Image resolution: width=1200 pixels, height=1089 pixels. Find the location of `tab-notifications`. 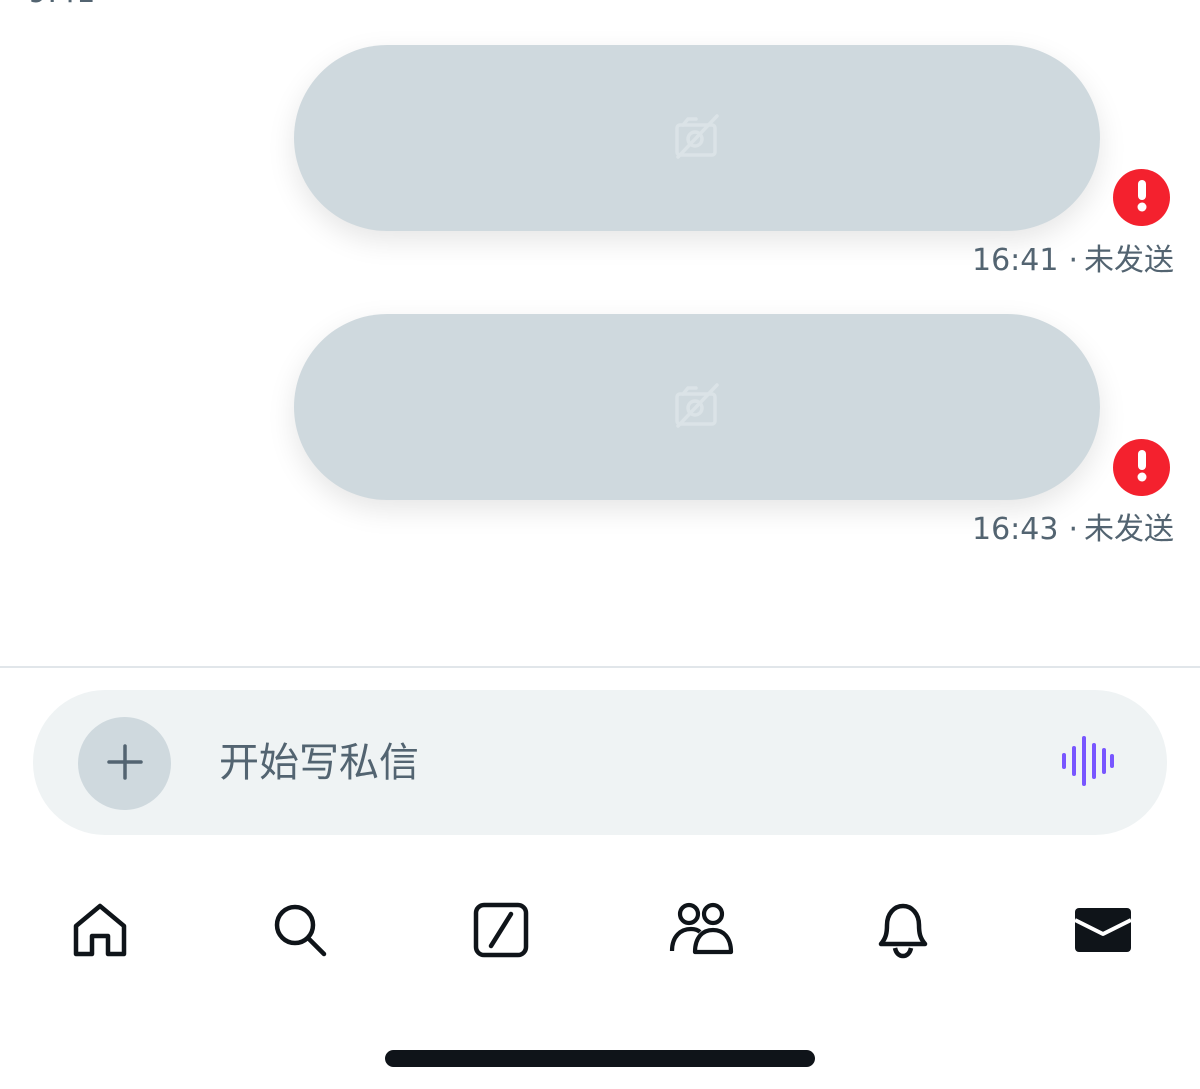

tab-notifications is located at coordinates (903, 932).